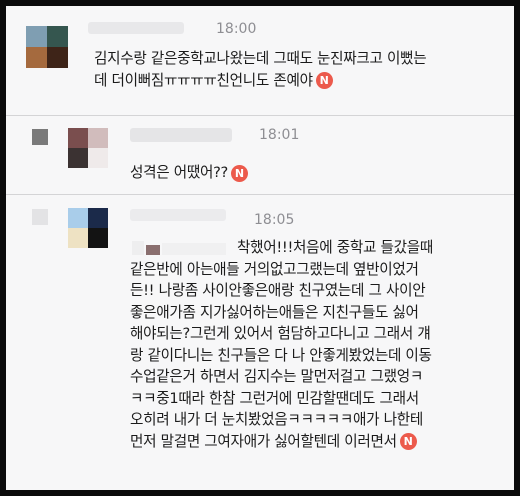 The width and height of the screenshot is (520, 496). Describe the element at coordinates (277, 419) in the screenshot. I see `comment-line: 오히려 내가 더 눈치봤었음ㅋㅋㅋㅋㅋ애가 나한테` at that location.